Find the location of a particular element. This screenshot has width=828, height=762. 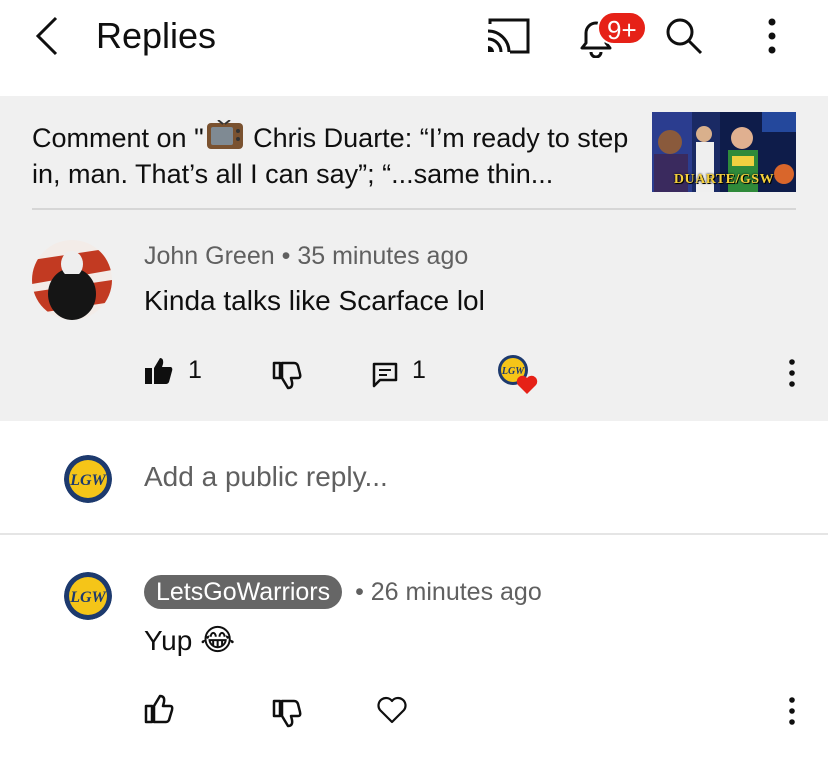

like-filled-icon is located at coordinates (159, 371).